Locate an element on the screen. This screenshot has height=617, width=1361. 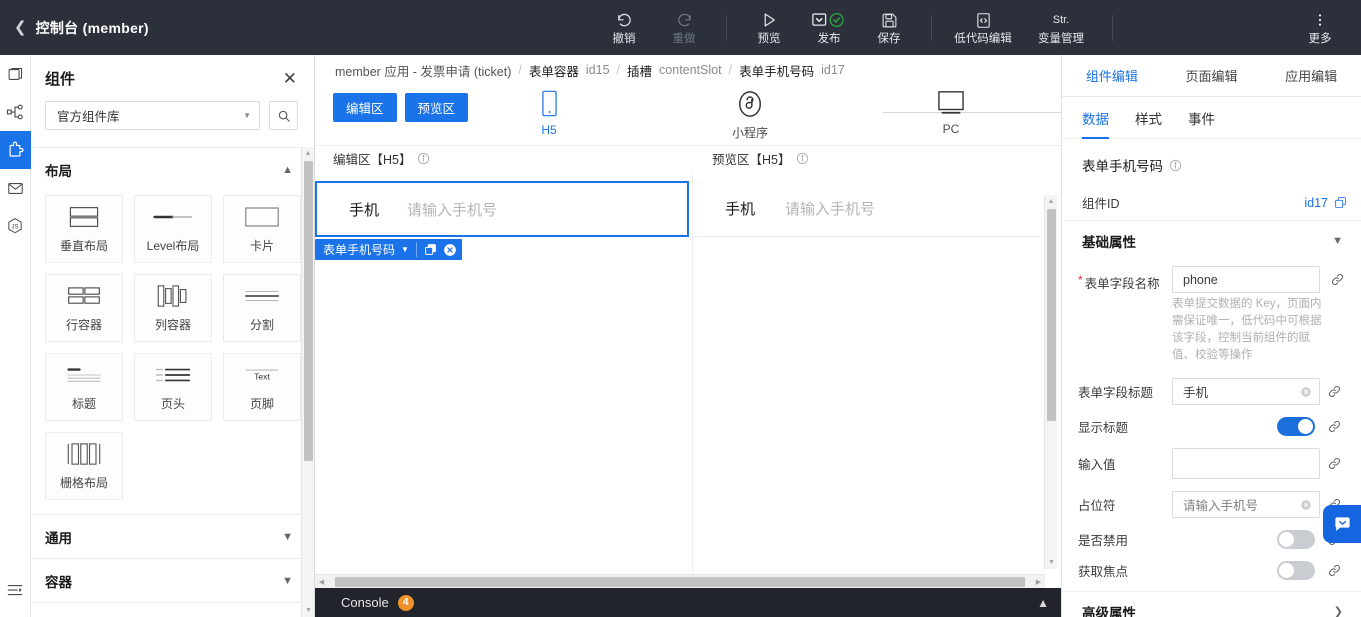
chevron-up-icon: ▲ is located at coordinates (1043, 603).